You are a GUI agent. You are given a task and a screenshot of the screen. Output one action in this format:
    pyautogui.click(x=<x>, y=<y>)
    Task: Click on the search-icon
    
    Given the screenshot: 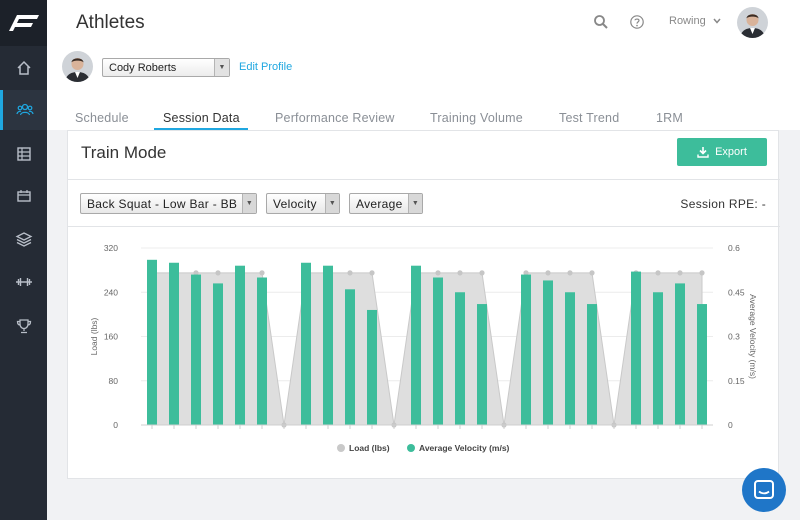 What is the action you would take?
    pyautogui.click(x=601, y=22)
    